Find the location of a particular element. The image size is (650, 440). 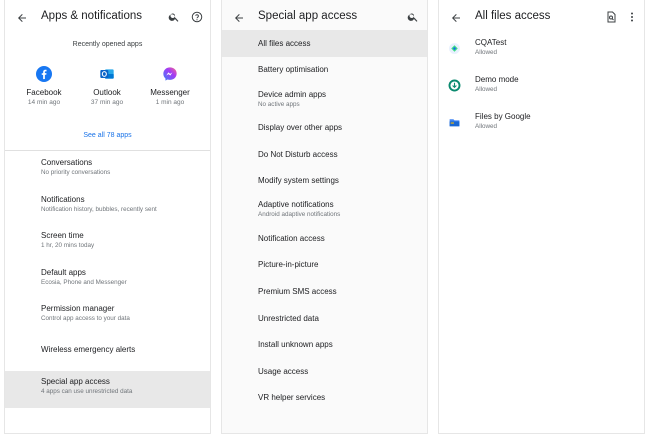

item-title: Wireless emergency alerts is located at coordinates (88, 349).